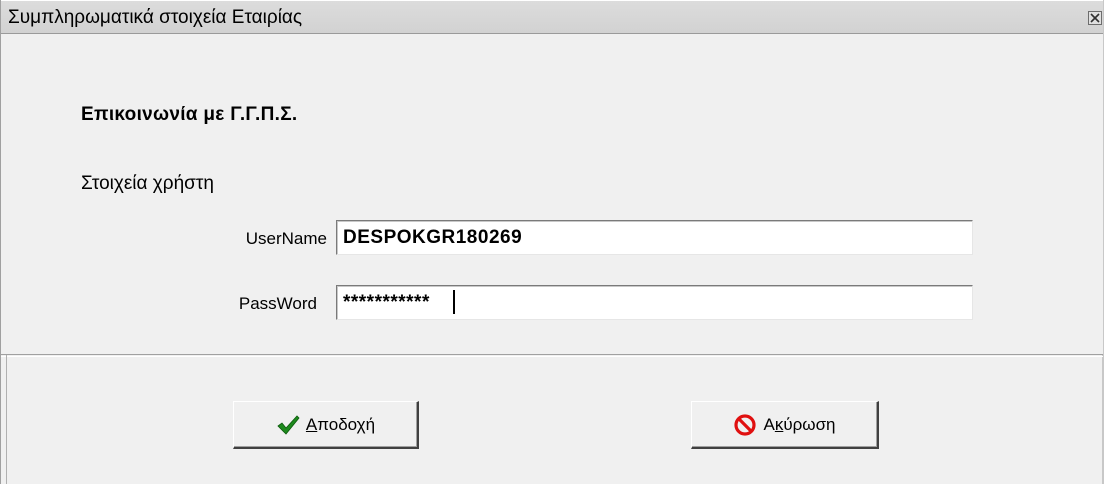  What do you see at coordinates (340, 424) in the screenshot?
I see `accept-button-label: Αποδοχή` at bounding box center [340, 424].